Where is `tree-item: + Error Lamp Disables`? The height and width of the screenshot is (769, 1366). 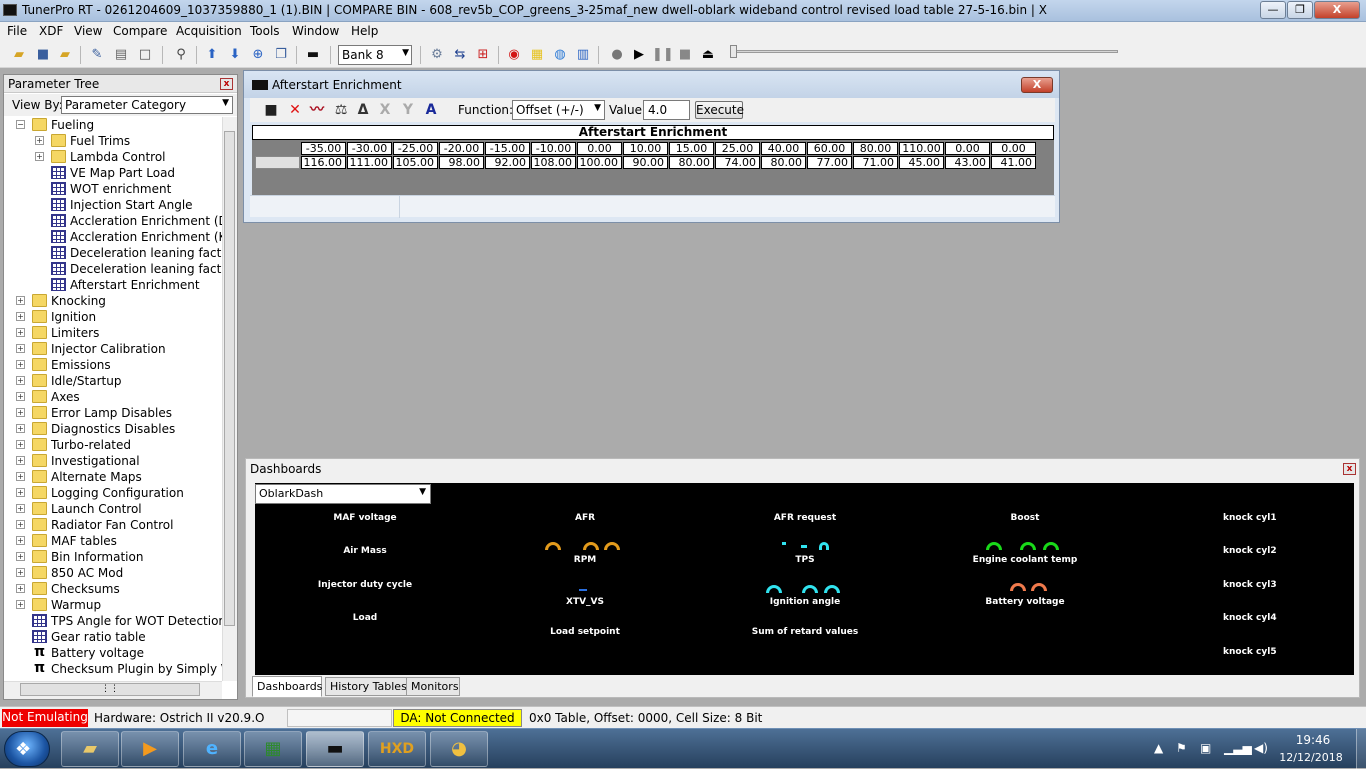
tree-item: + Error Lamp Disables is located at coordinates (113, 413).